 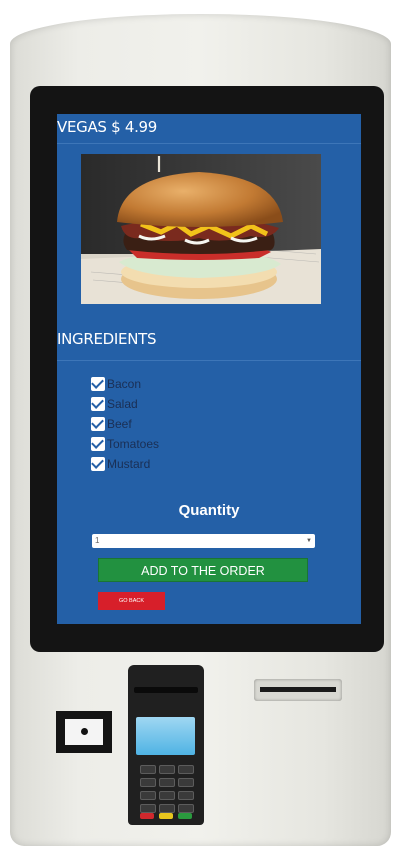 What do you see at coordinates (203, 570) in the screenshot?
I see `add-to-order-button: ADD TO THE ORDER` at bounding box center [203, 570].